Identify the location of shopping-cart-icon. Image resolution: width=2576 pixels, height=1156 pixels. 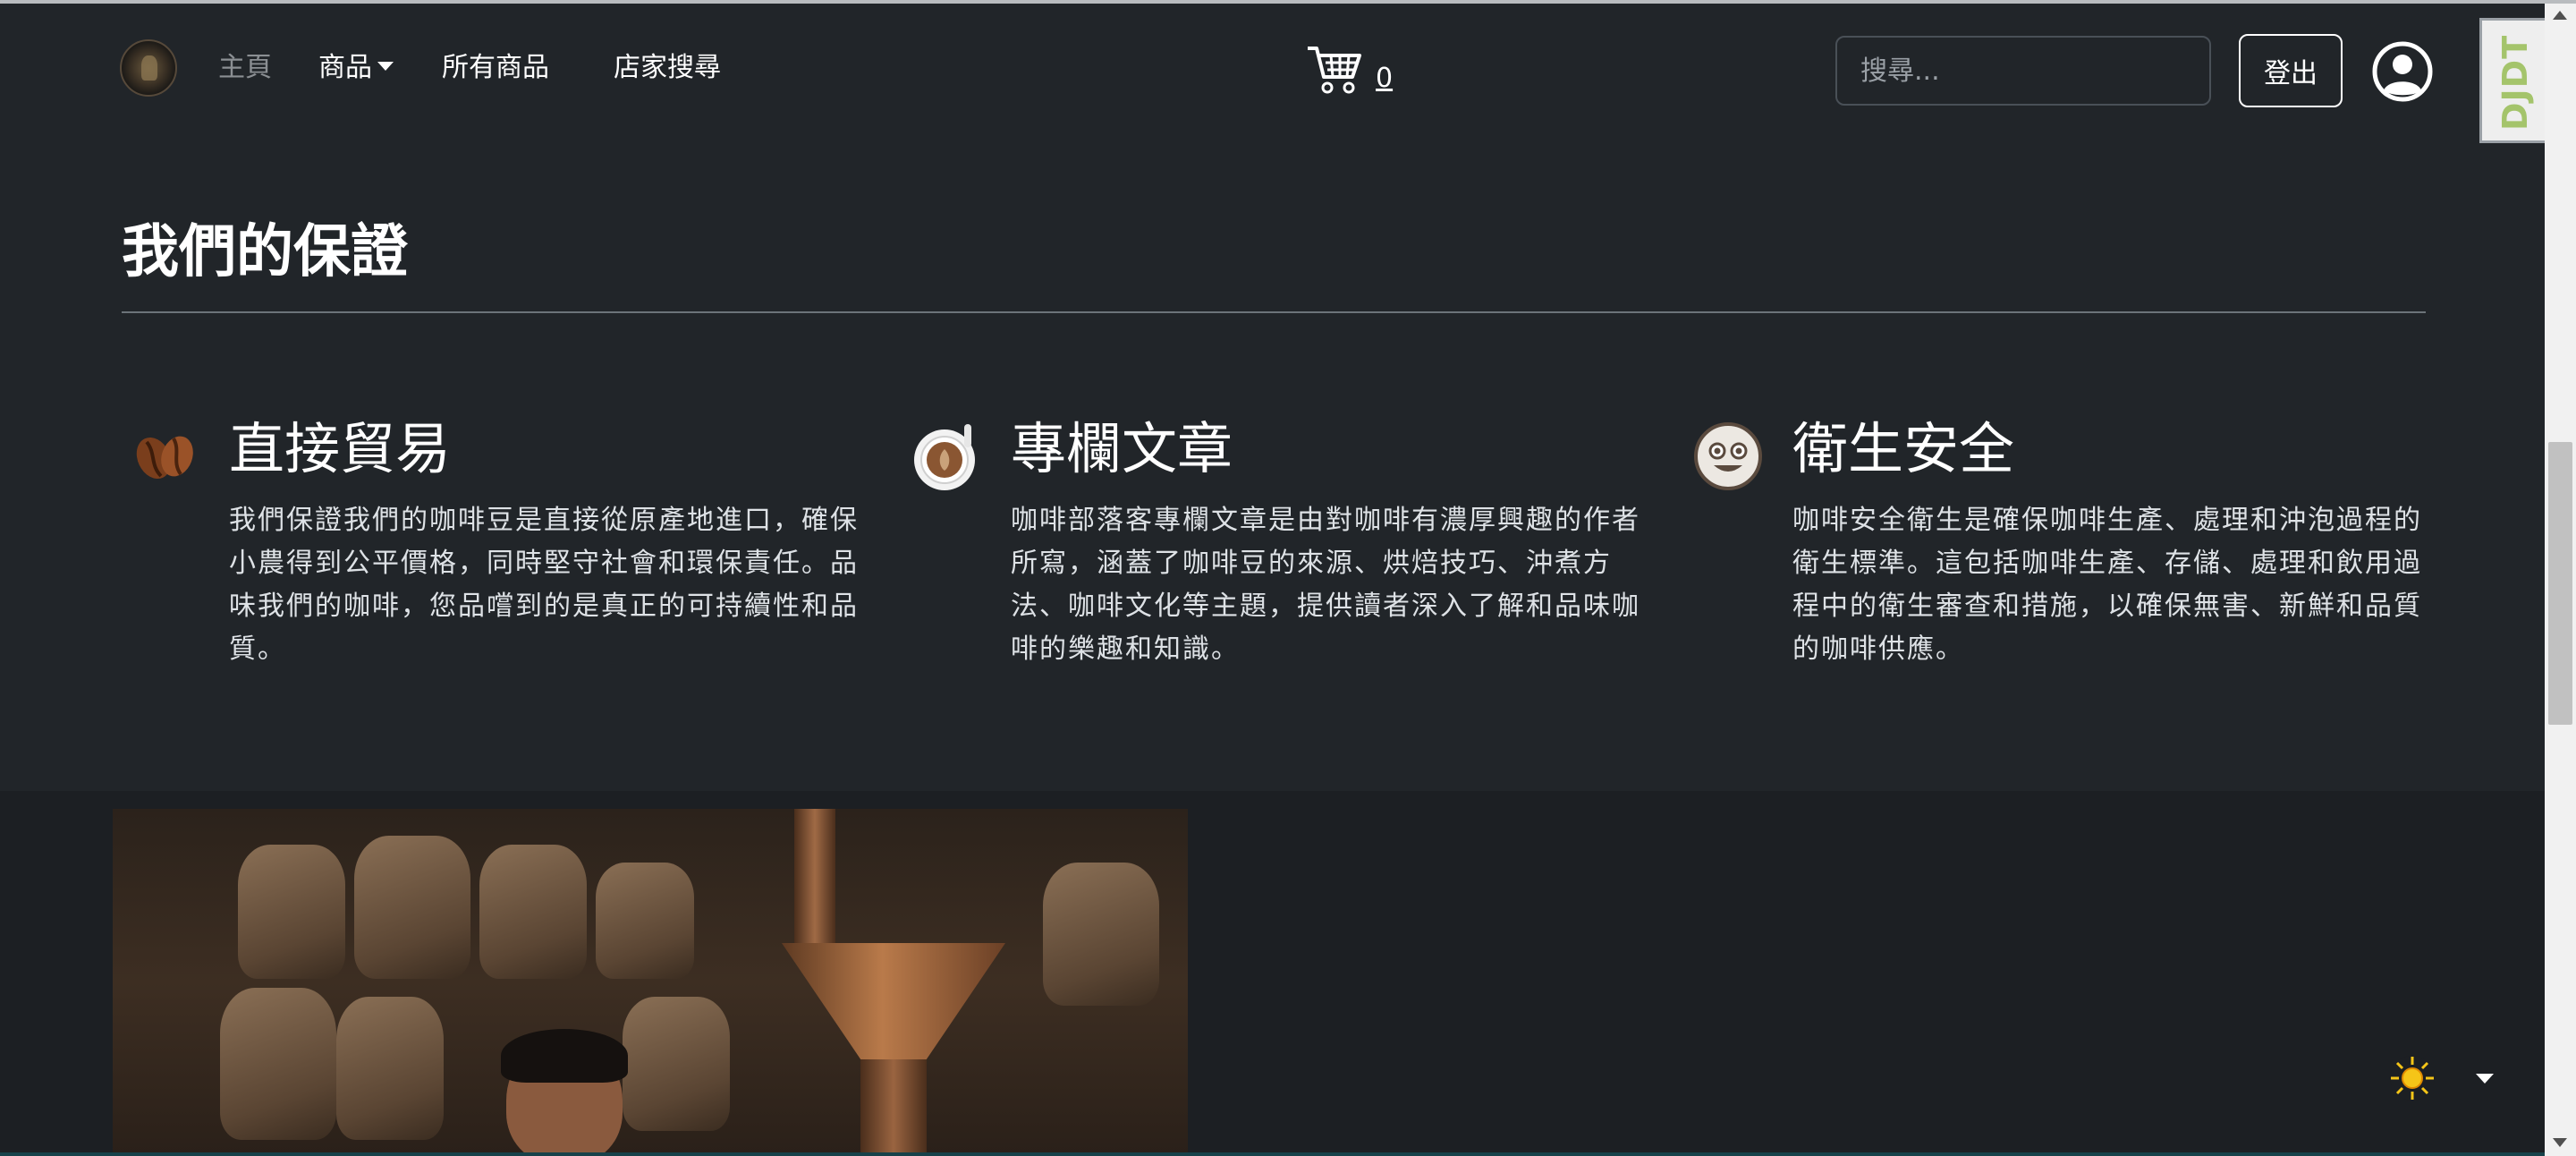
(1334, 70).